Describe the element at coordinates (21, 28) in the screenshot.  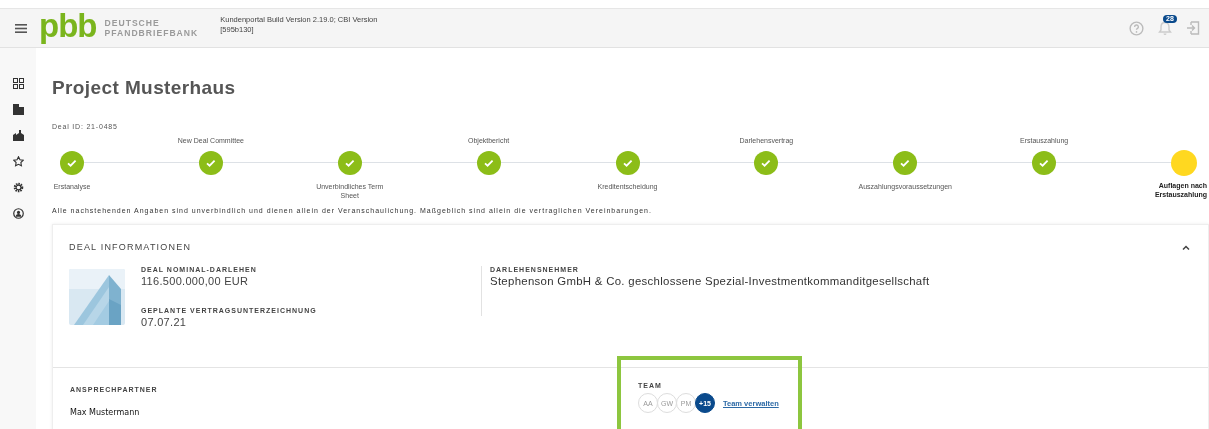
I see `menu-icon` at that location.